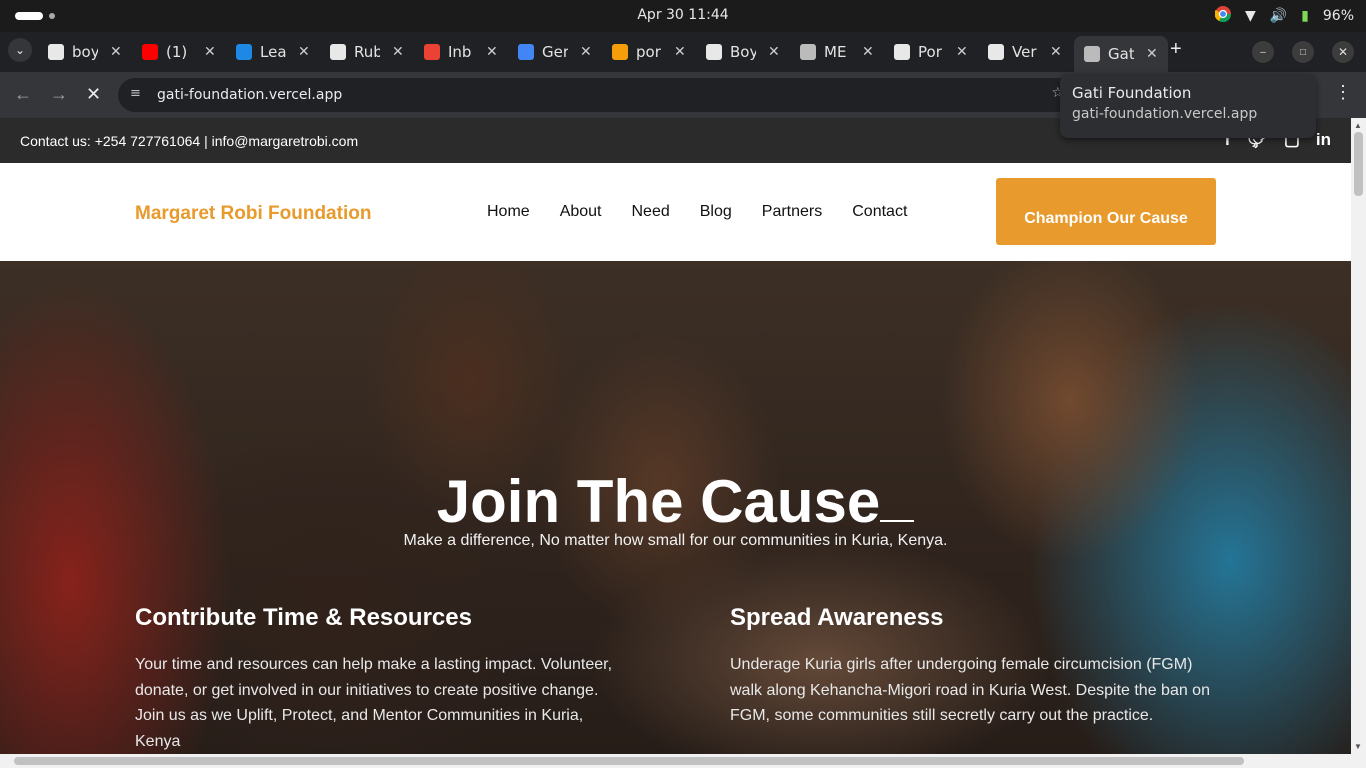 The width and height of the screenshot is (1366, 768). I want to click on tab-title: boy, so click(85, 52).